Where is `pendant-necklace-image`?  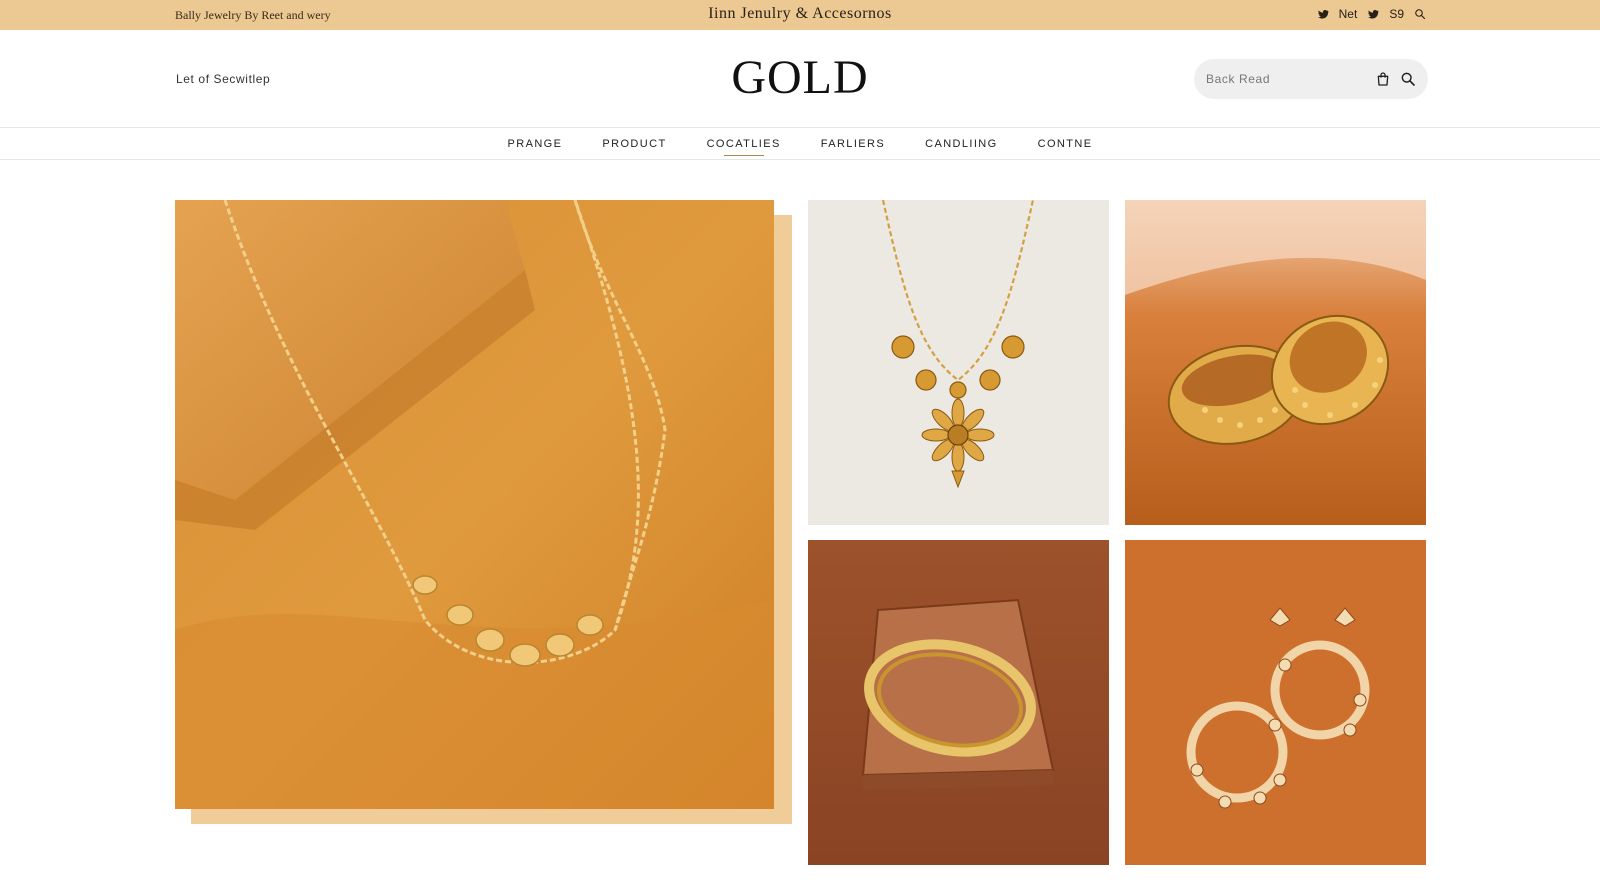 pendant-necklace-image is located at coordinates (958, 362).